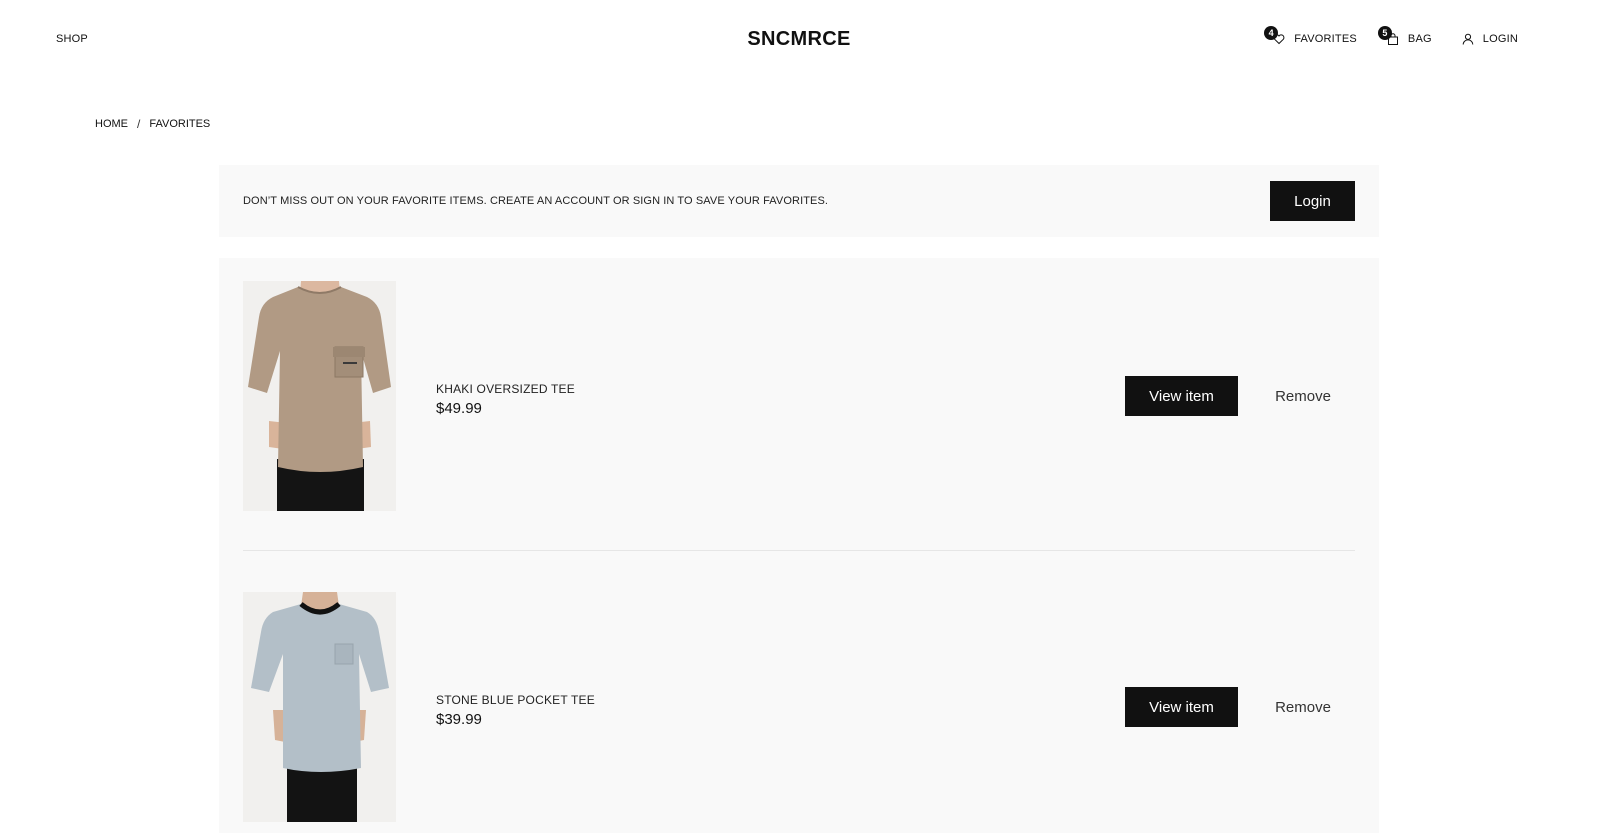  Describe the element at coordinates (1312, 201) in the screenshot. I see `notice-login-button: Login` at that location.